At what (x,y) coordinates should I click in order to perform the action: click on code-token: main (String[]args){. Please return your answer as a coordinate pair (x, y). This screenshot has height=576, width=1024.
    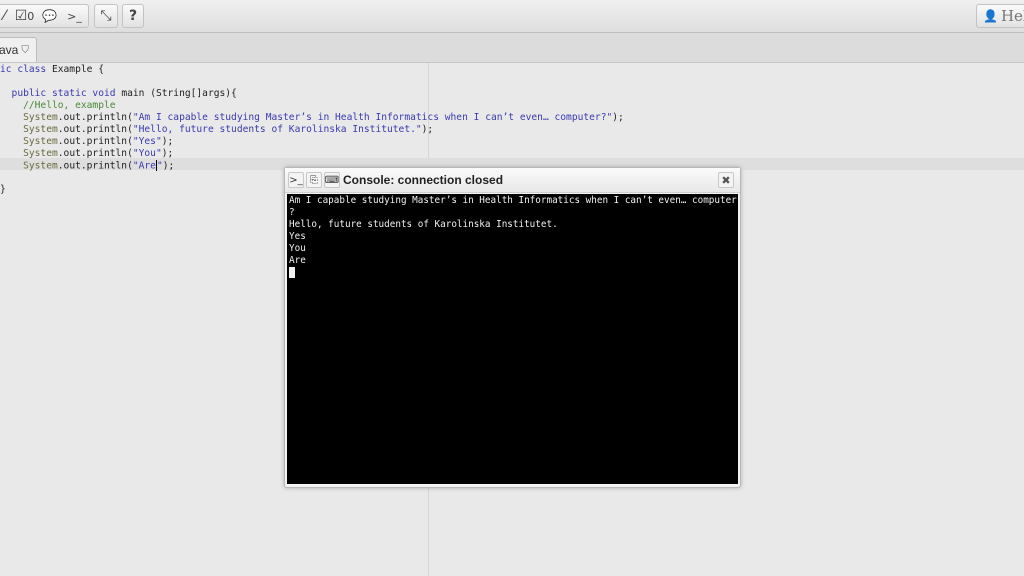
    Looking at the image, I should click on (179, 93).